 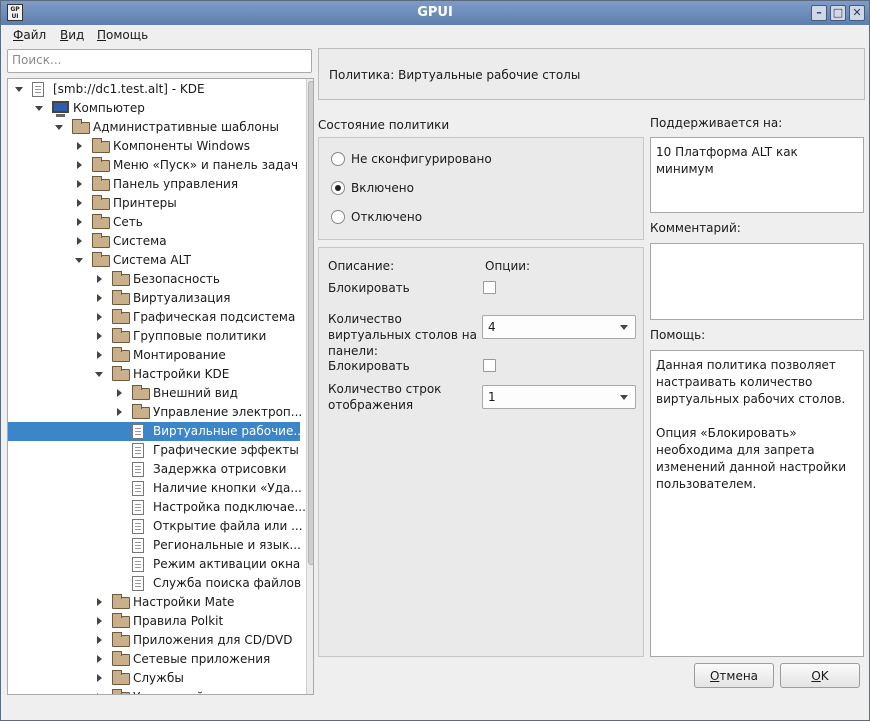 I want to click on tree-item: Приложения для CD/DVD, so click(x=154, y=640).